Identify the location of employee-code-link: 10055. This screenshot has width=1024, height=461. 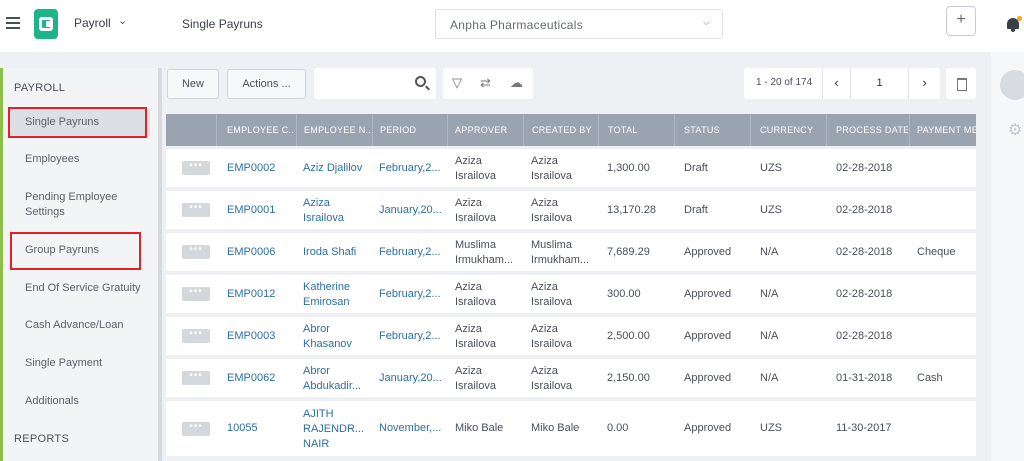
(260, 428).